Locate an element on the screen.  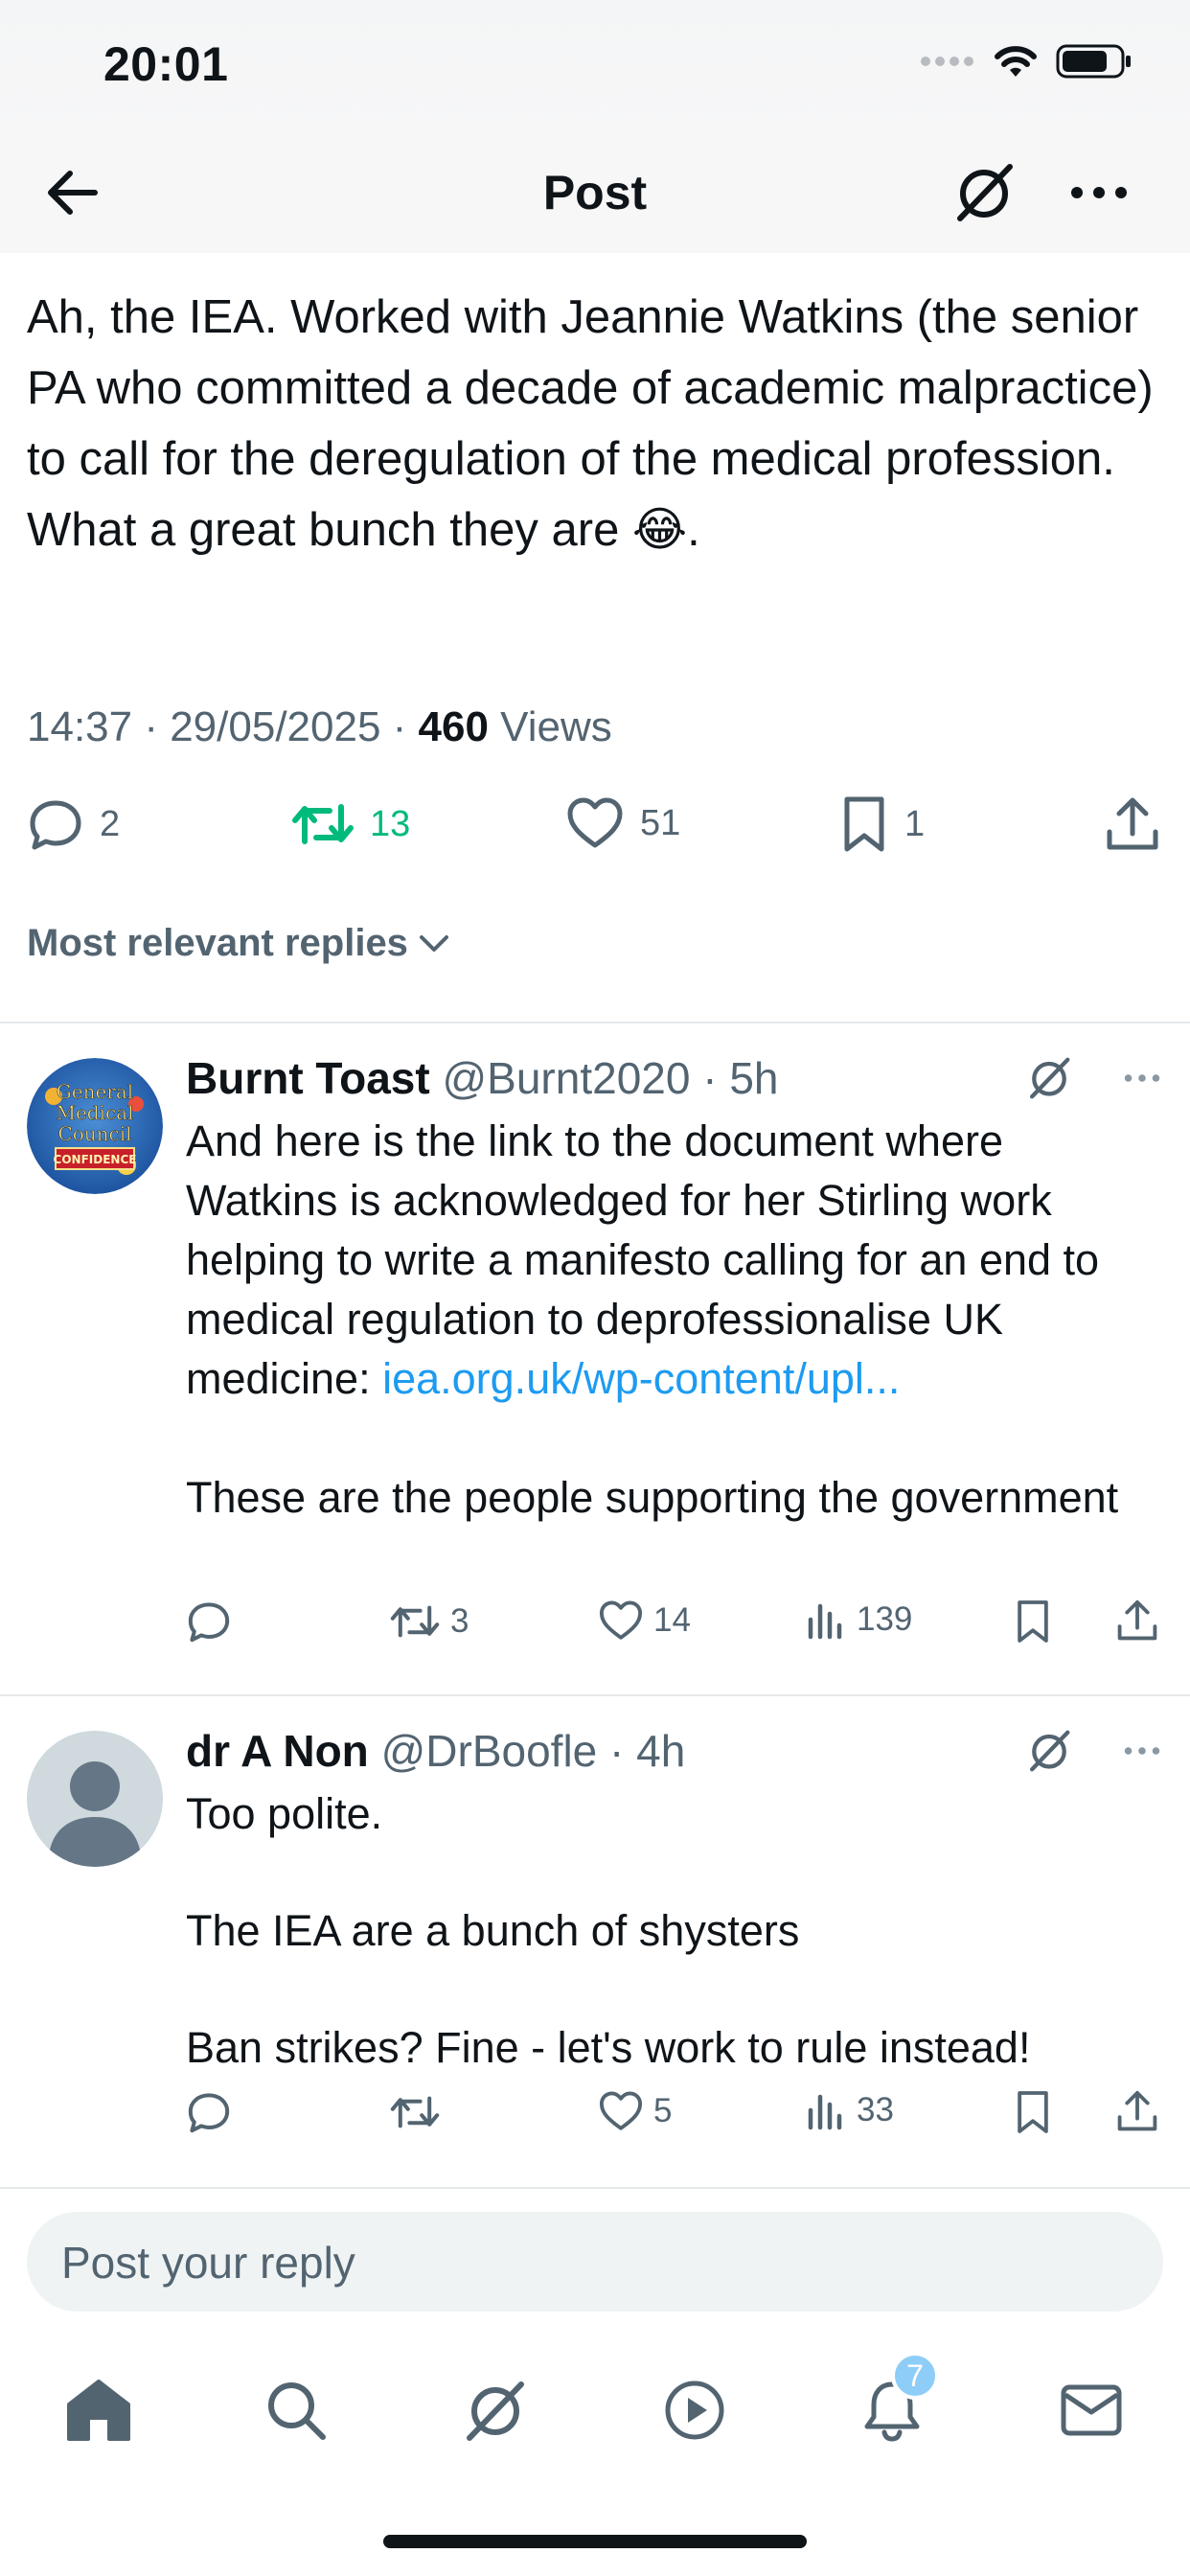
views-count: 460 is located at coordinates (453, 726).